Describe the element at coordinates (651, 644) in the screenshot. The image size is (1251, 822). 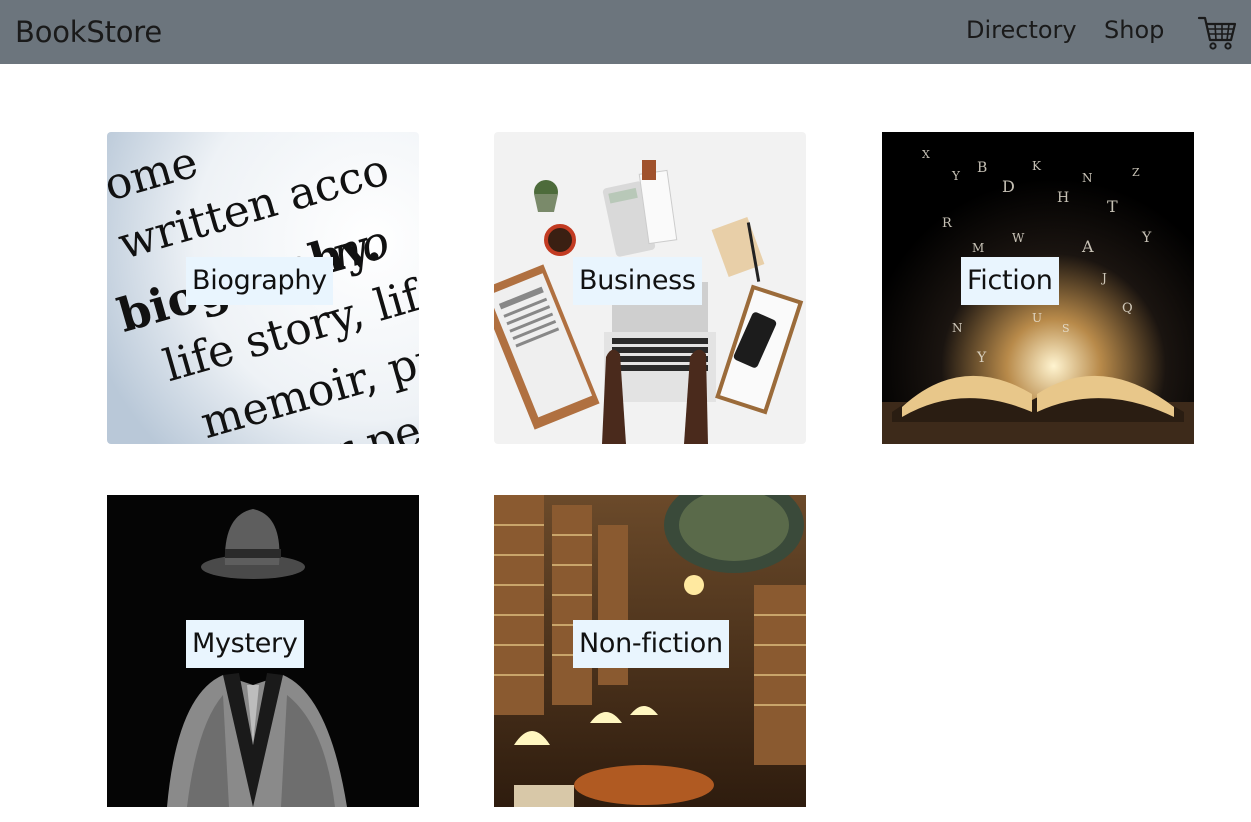
I see `category-label: Non-fiction` at that location.